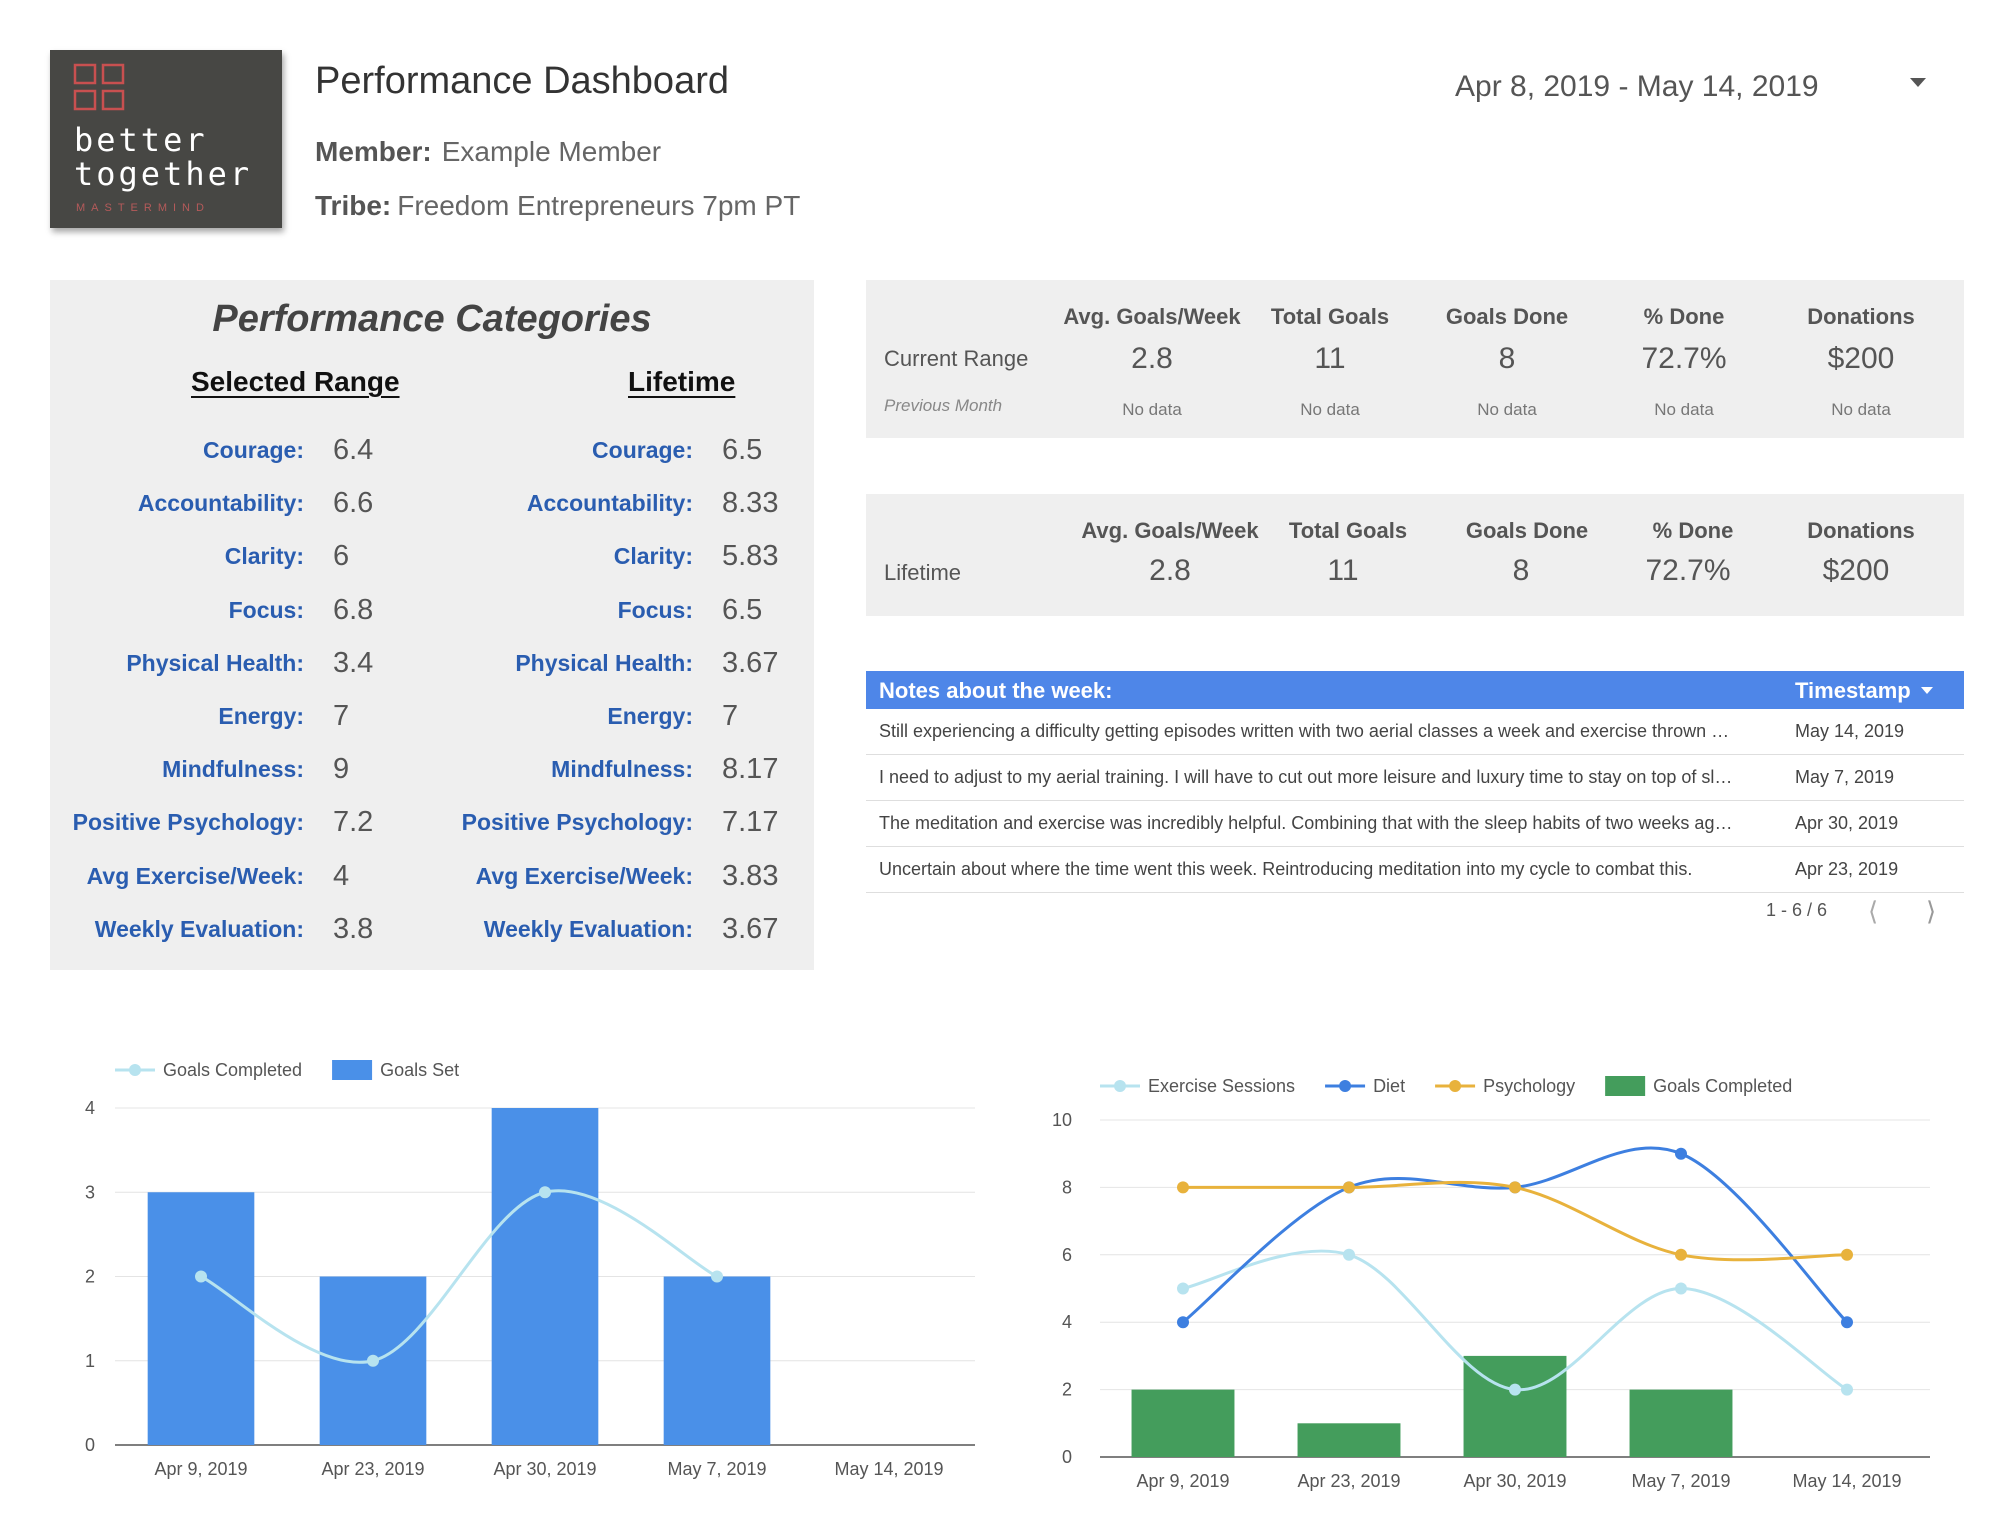 The image size is (2000, 1532). I want to click on kpi-header-pct-done: % Done, so click(1684, 316).